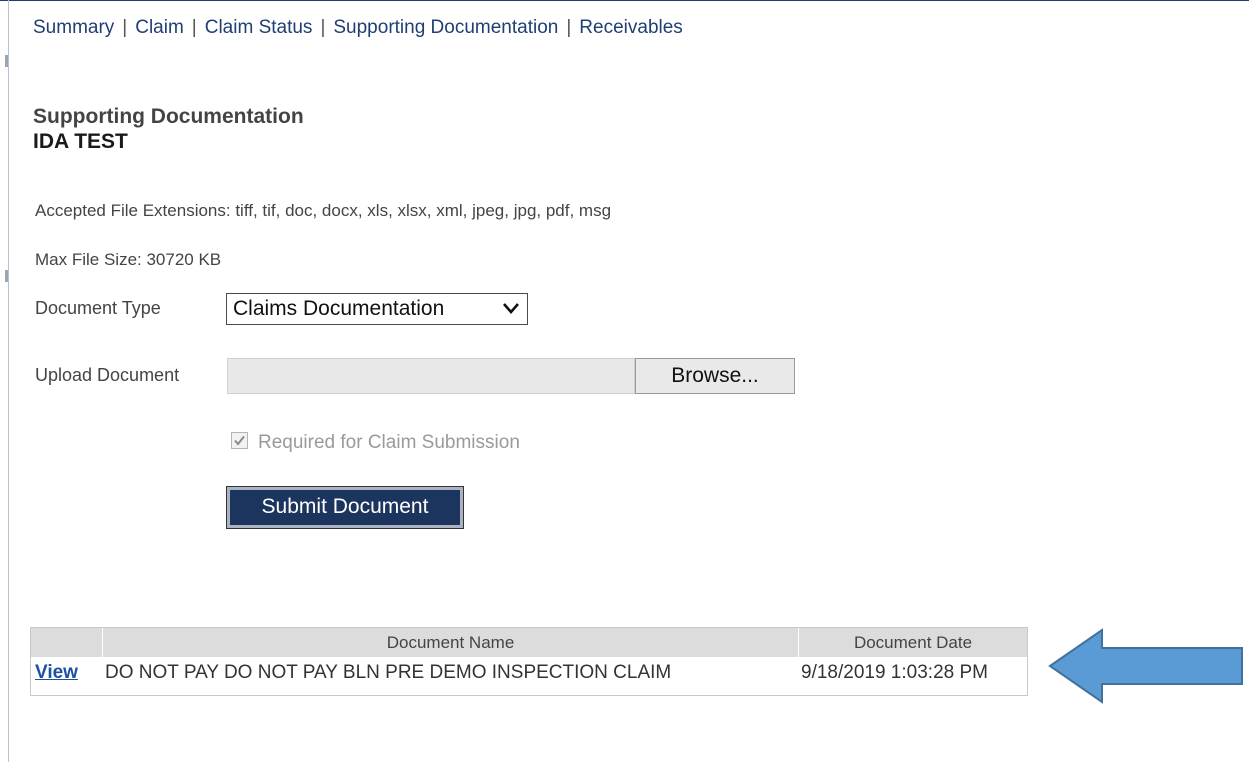  What do you see at coordinates (624, 0) in the screenshot?
I see `top-rule` at bounding box center [624, 0].